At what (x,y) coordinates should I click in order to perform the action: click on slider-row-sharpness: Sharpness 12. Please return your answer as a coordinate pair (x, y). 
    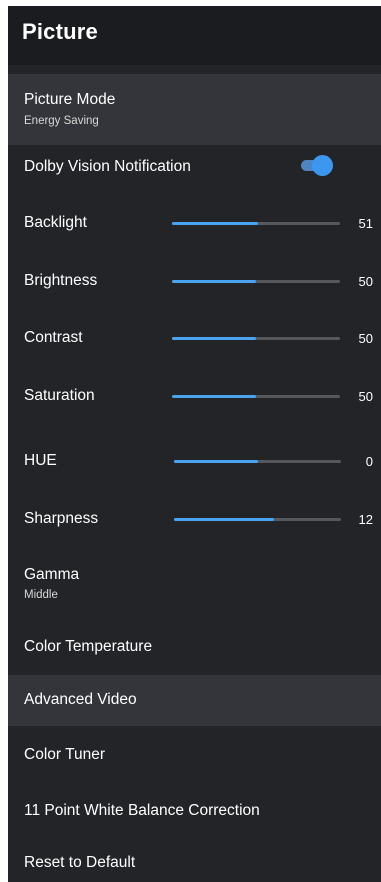
    Looking at the image, I should click on (194, 519).